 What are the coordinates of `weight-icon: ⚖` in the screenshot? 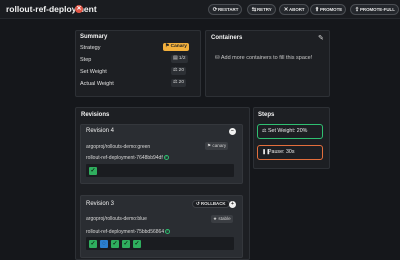 It's located at (175, 70).